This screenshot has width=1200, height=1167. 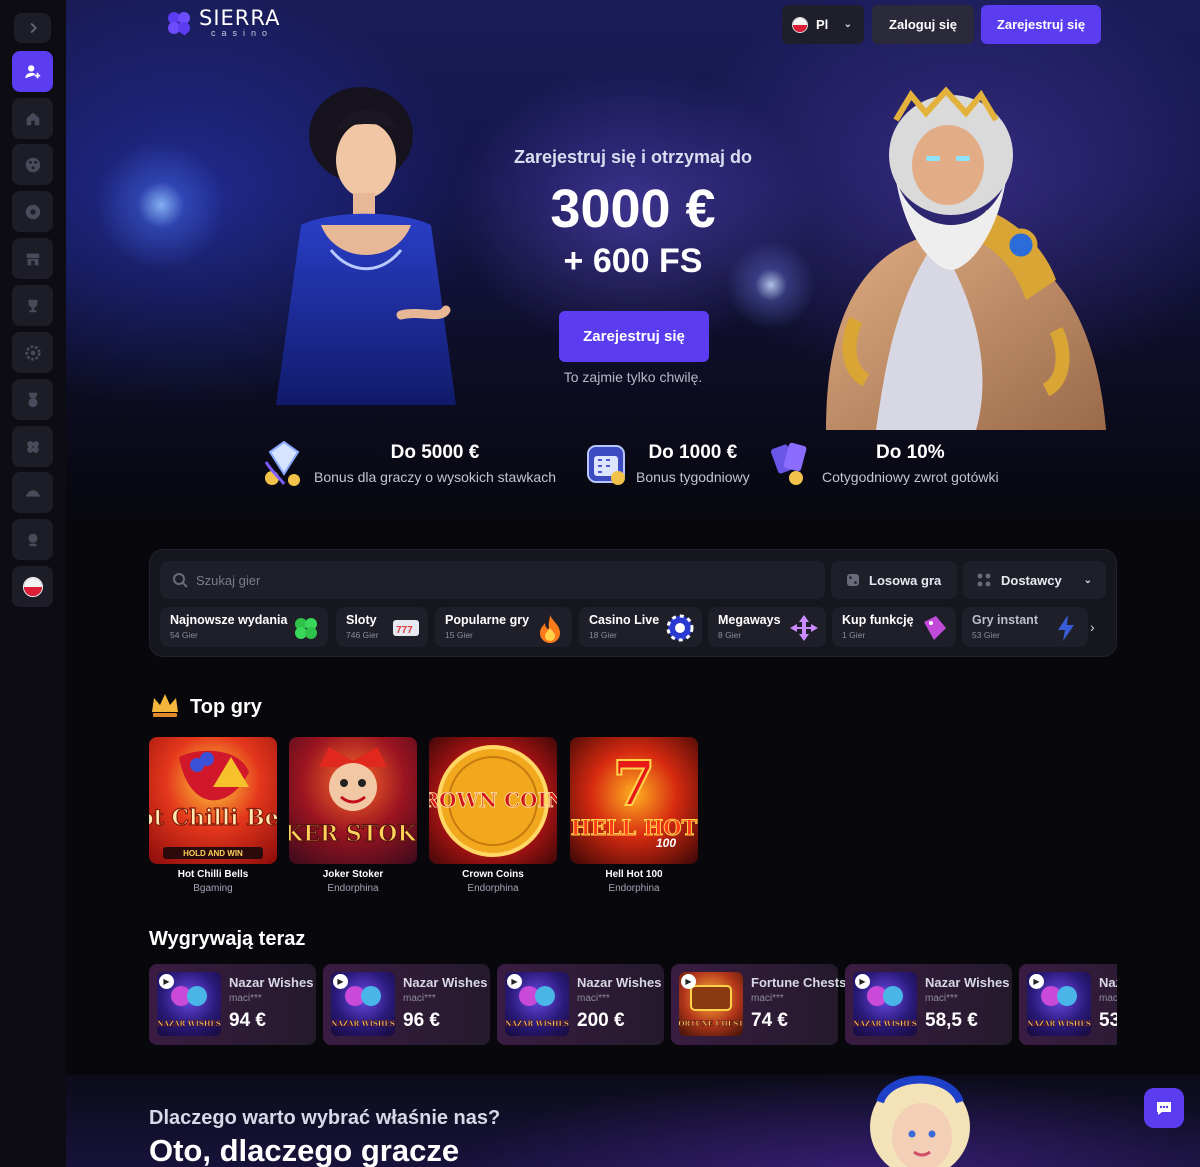 I want to click on site-logo: SIERRA casino, so click(x=223, y=23).